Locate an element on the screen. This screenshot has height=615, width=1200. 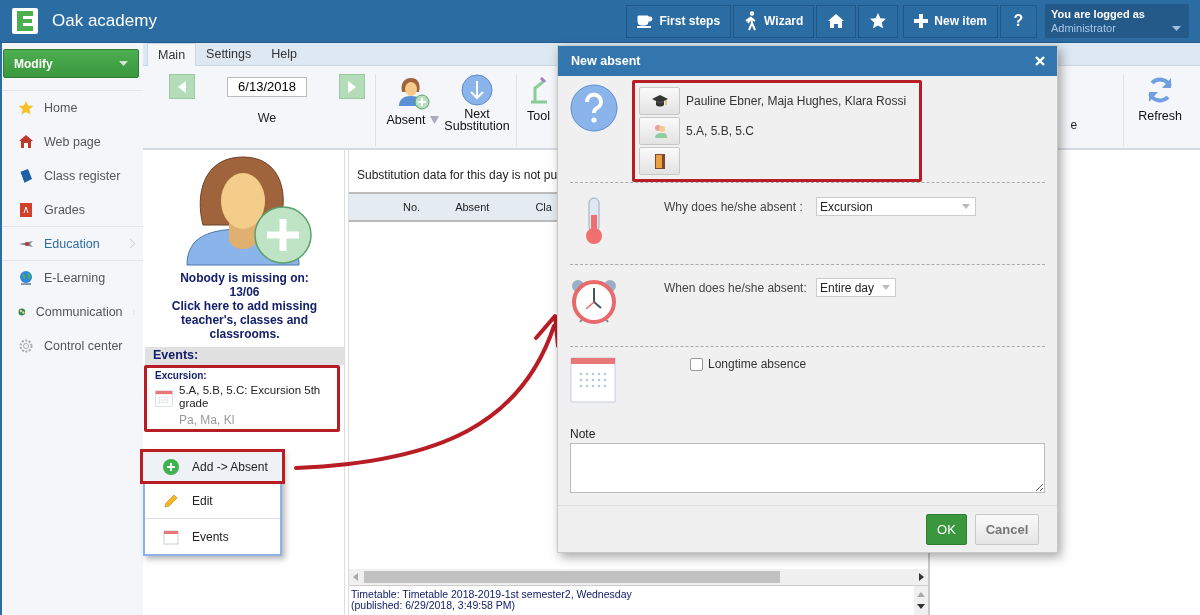
user-menu: You are logged as Administrator is located at coordinates (1117, 21).